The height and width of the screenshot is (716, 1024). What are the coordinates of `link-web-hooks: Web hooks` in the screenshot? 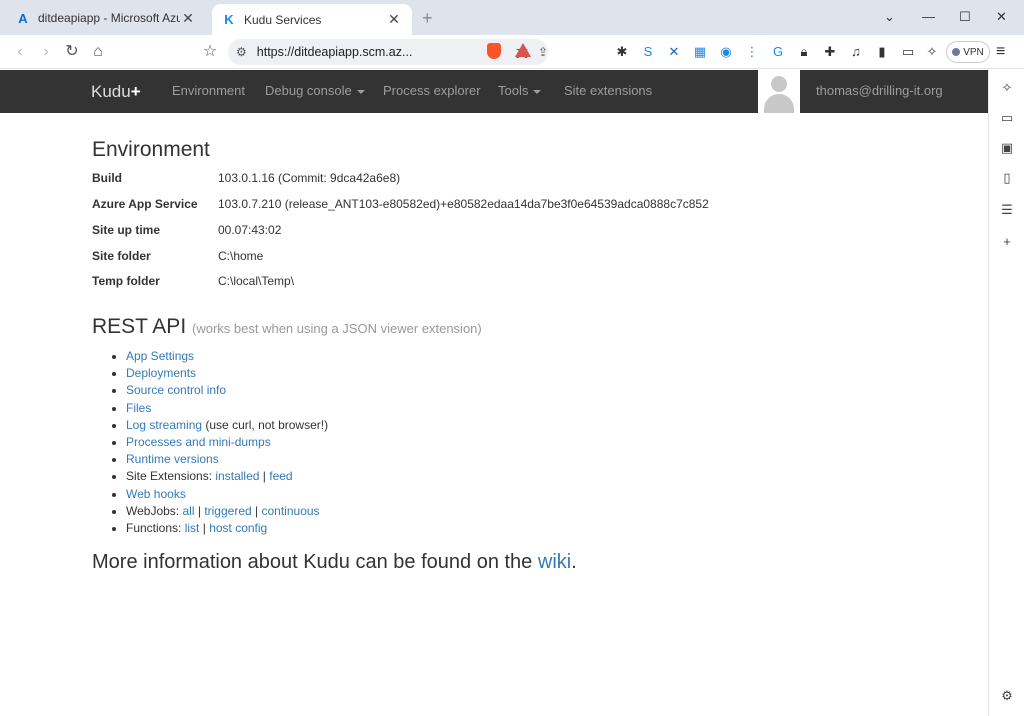 It's located at (156, 494).